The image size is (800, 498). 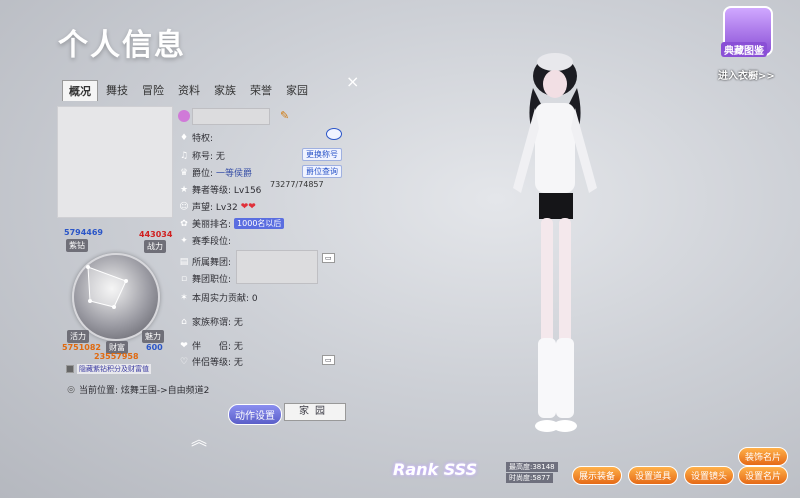 What do you see at coordinates (212, 263) in the screenshot?
I see `troupe-label: 所属舞团:` at bounding box center [212, 263].